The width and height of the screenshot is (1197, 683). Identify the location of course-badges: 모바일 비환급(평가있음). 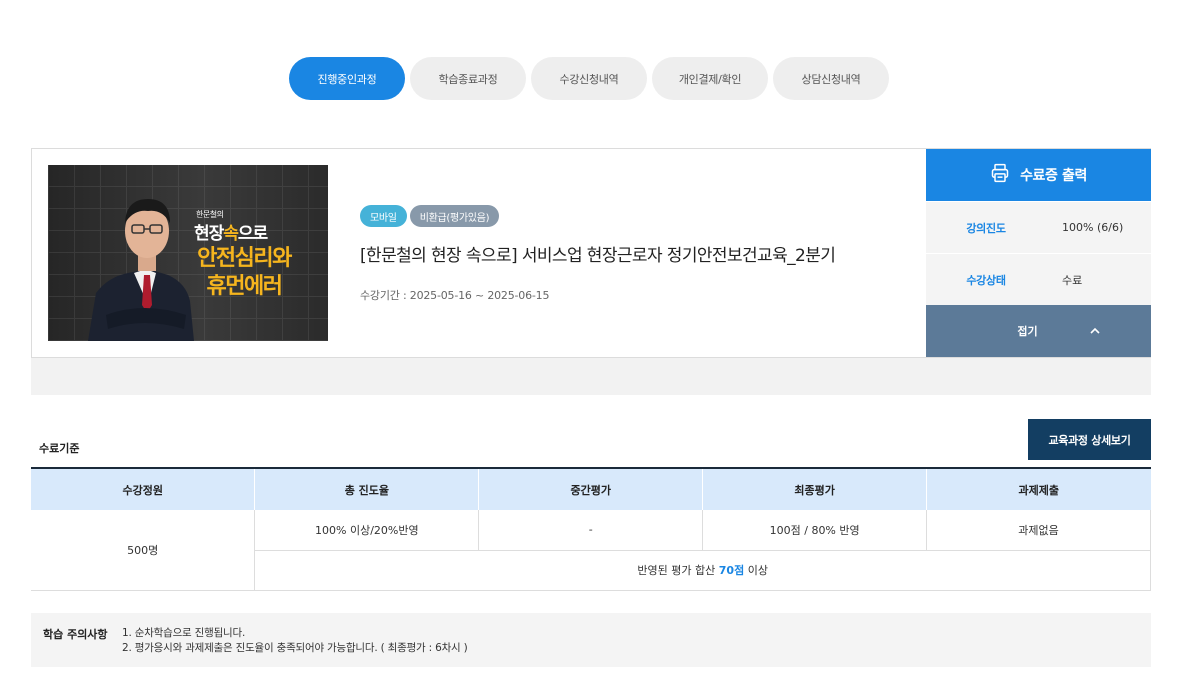
(430, 216).